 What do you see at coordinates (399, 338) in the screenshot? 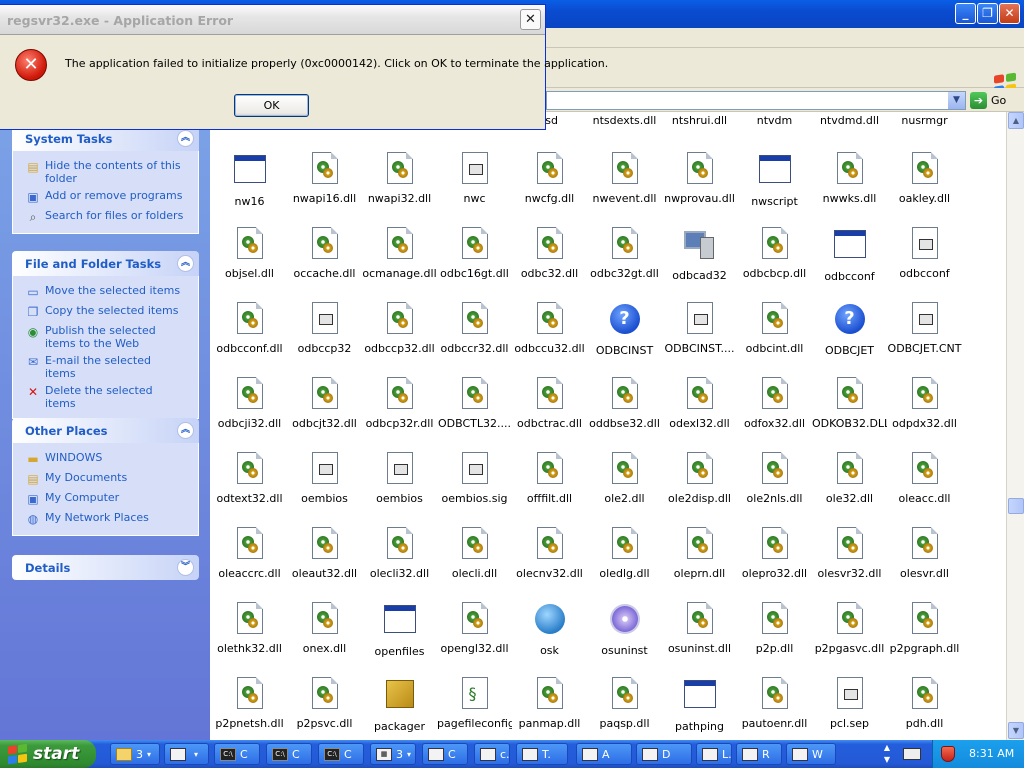
I see `file-item: odbccp32.dll` at bounding box center [399, 338].